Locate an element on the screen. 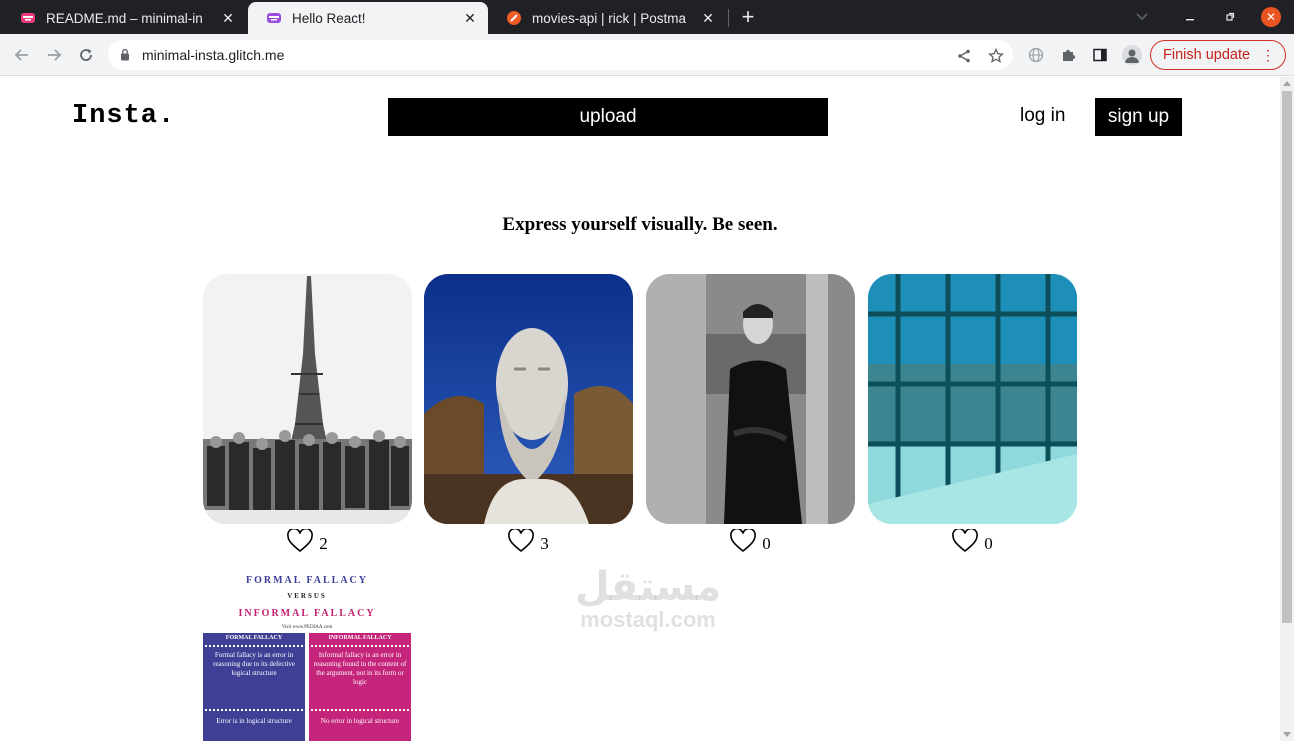 This screenshot has width=1294, height=741. signup-button: sign up is located at coordinates (1138, 117).